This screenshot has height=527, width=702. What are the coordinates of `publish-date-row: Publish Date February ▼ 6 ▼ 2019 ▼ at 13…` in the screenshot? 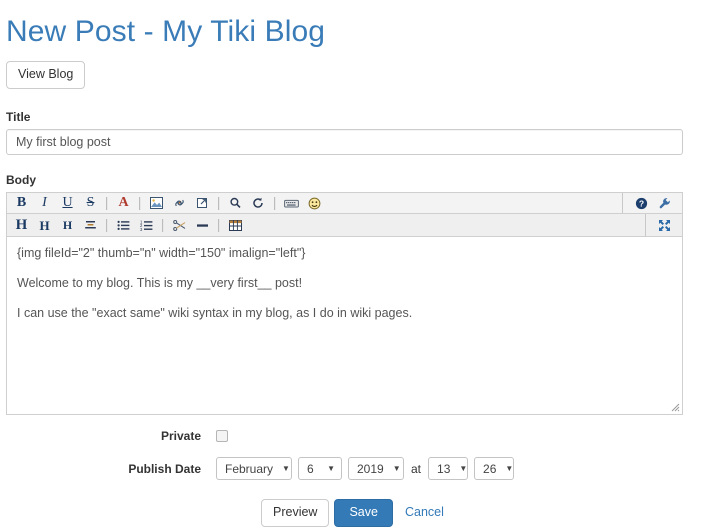 It's located at (351, 468).